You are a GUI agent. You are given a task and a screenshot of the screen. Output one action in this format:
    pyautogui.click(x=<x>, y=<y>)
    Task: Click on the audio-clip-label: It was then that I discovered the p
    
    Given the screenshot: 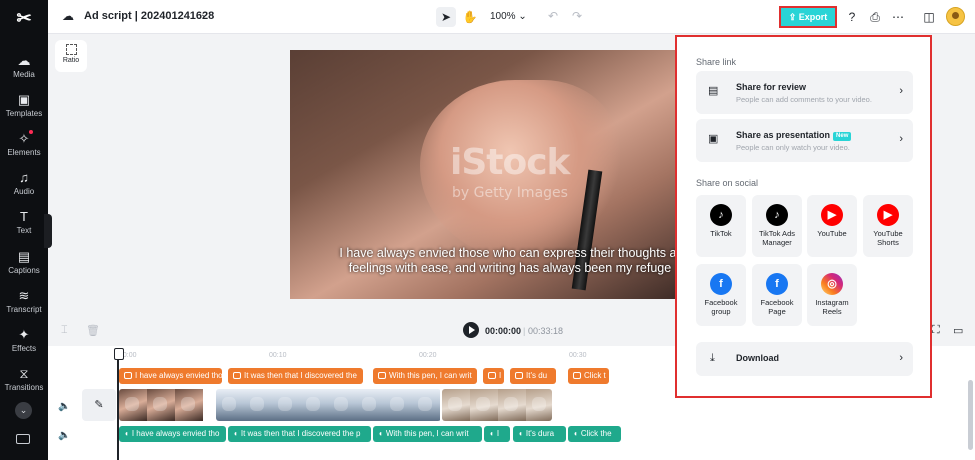 What is the action you would take?
    pyautogui.click(x=300, y=433)
    